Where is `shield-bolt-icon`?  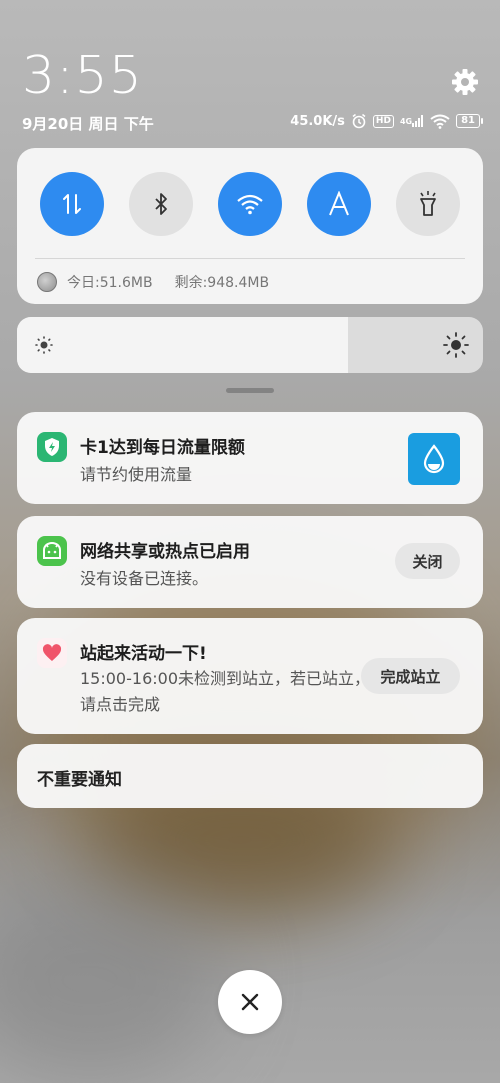
shield-bolt-icon is located at coordinates (52, 447).